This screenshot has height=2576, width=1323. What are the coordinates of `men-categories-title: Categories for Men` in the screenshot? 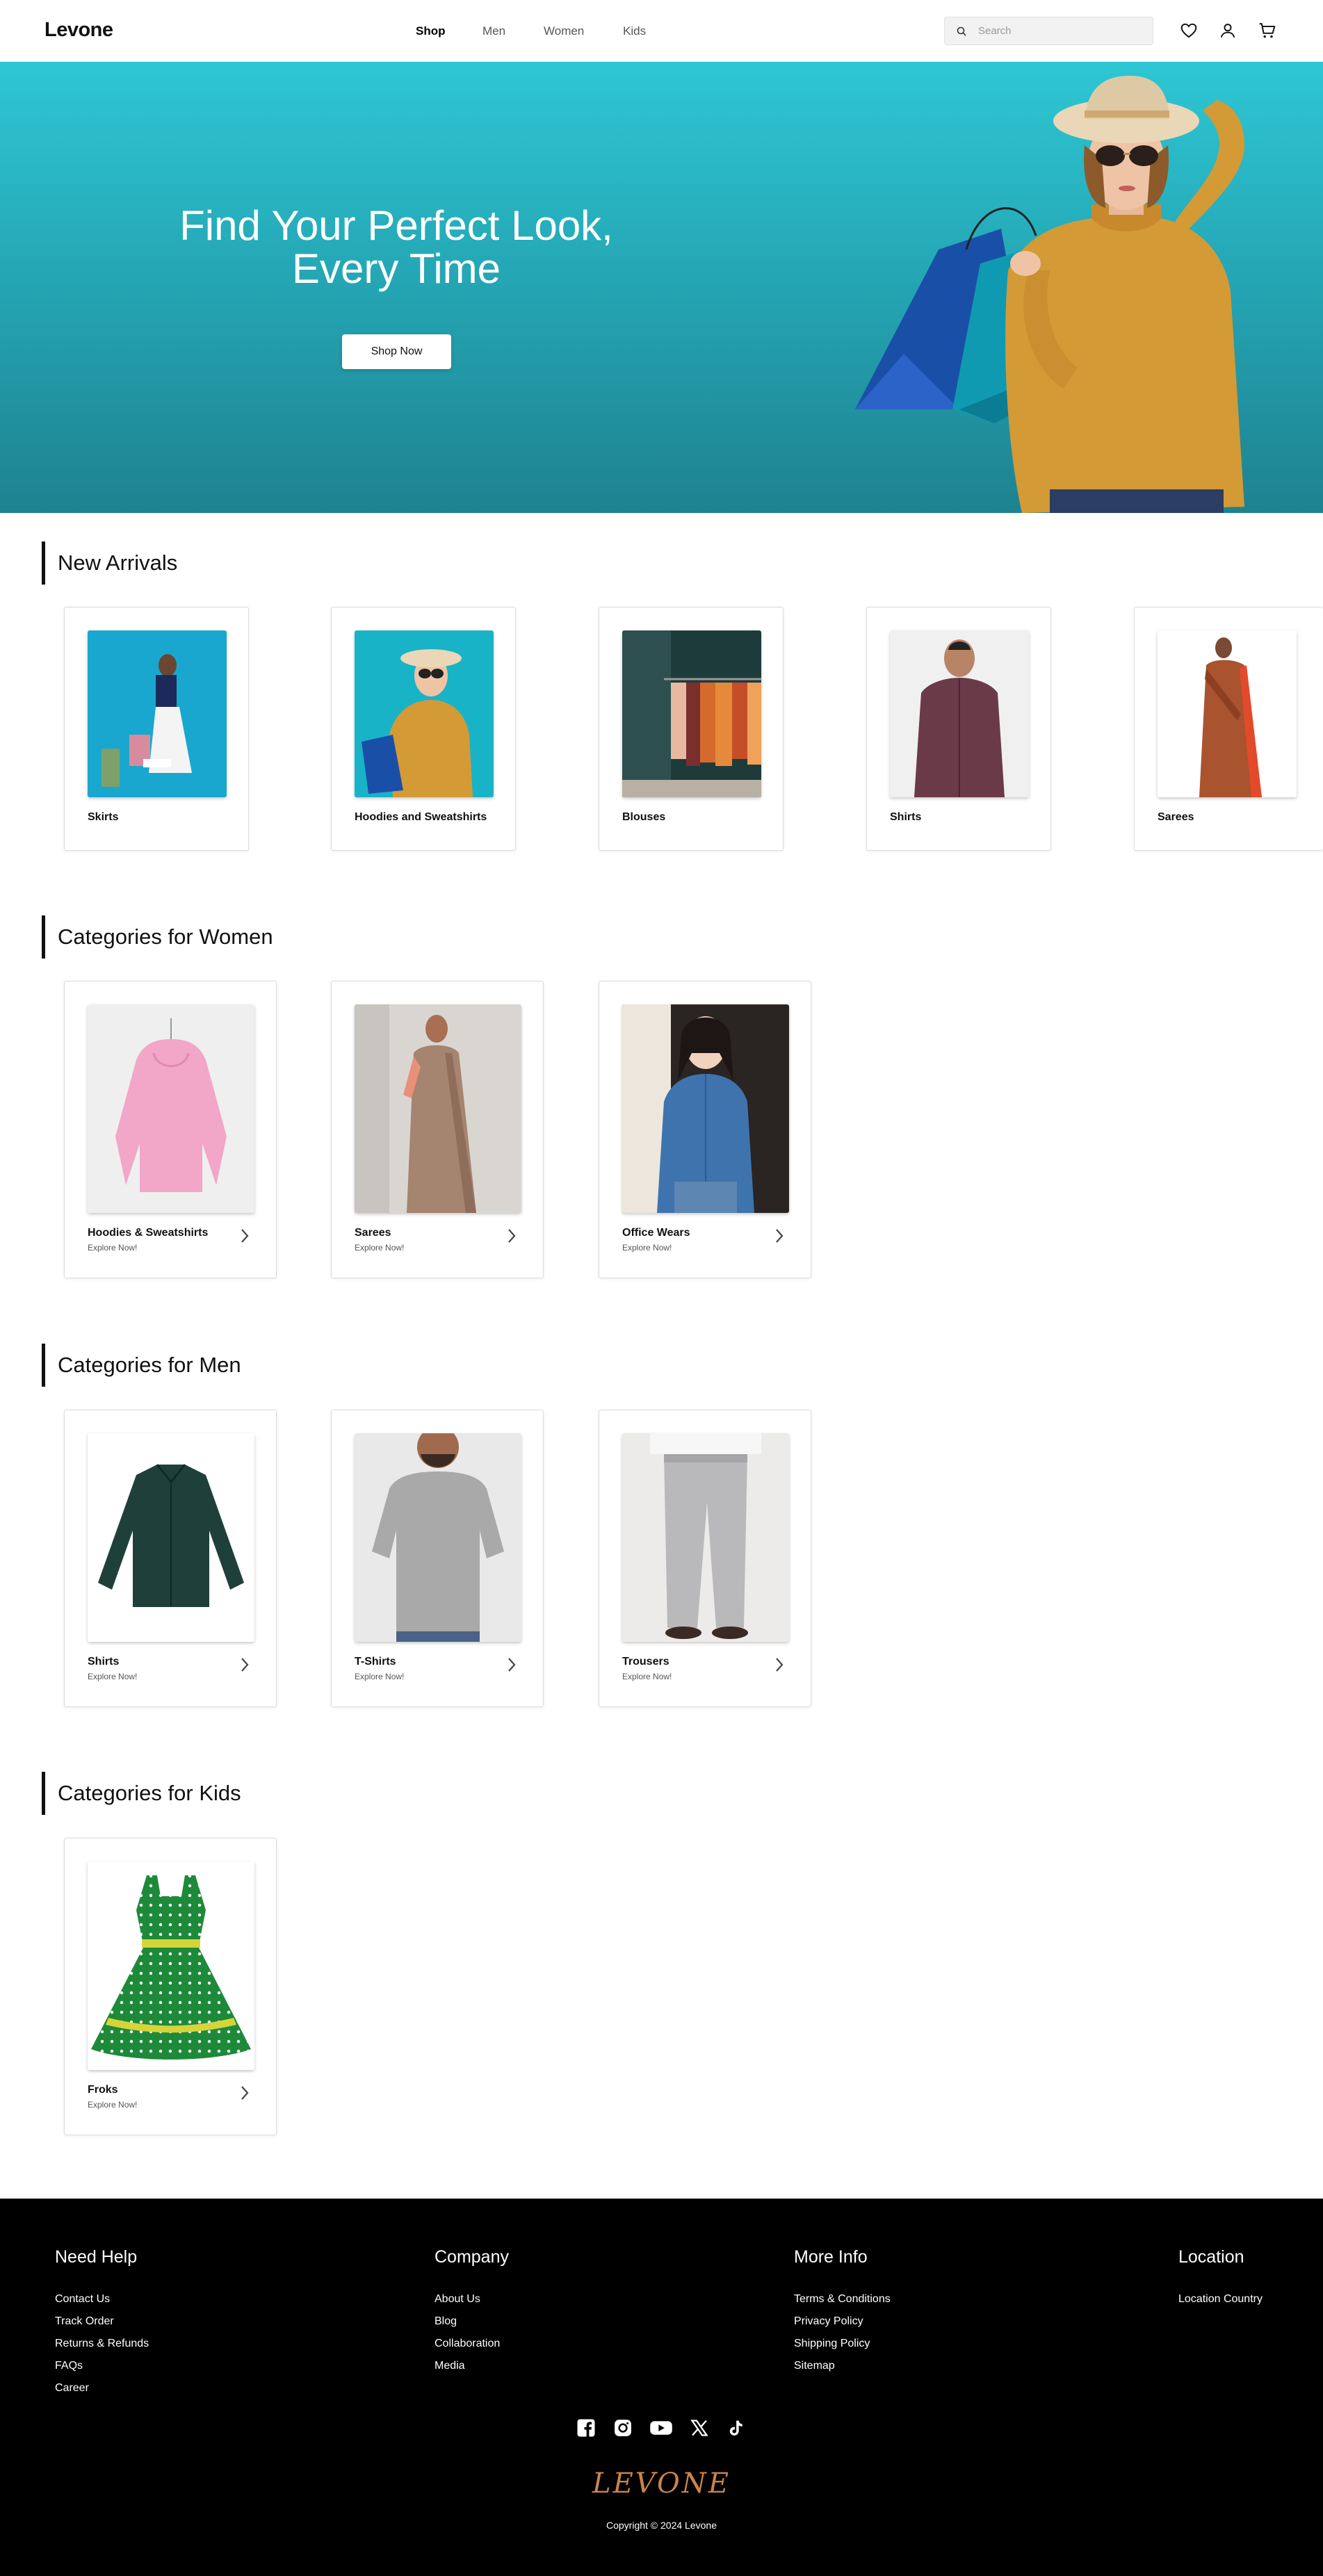 It's located at (141, 1365).